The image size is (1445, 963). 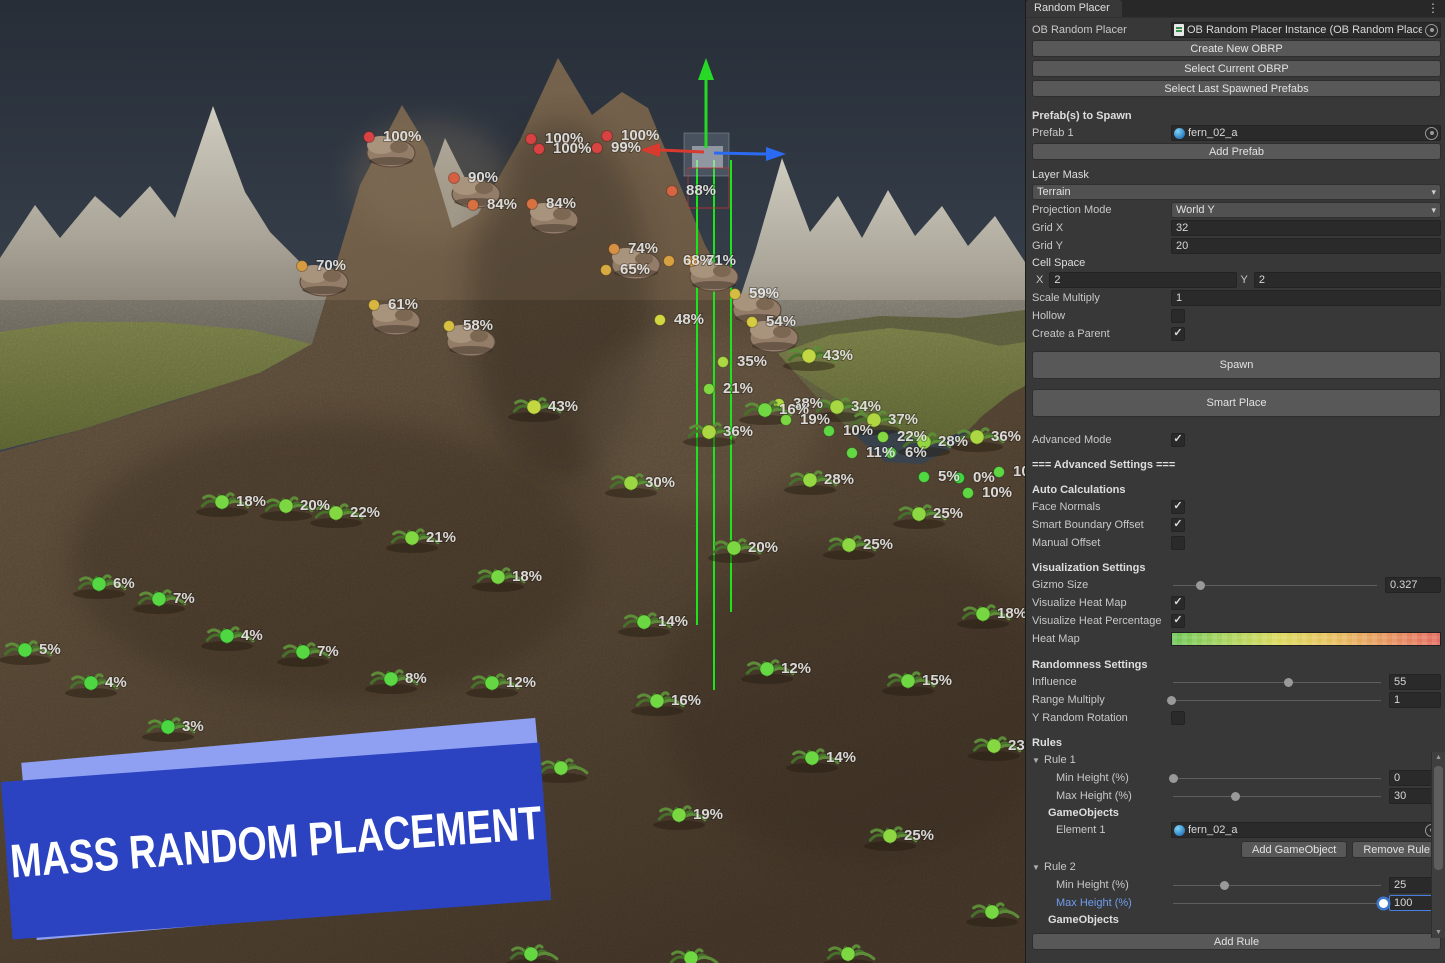 What do you see at coordinates (1236, 68) in the screenshot?
I see `select-current-obrp-button: Select Current OBRP` at bounding box center [1236, 68].